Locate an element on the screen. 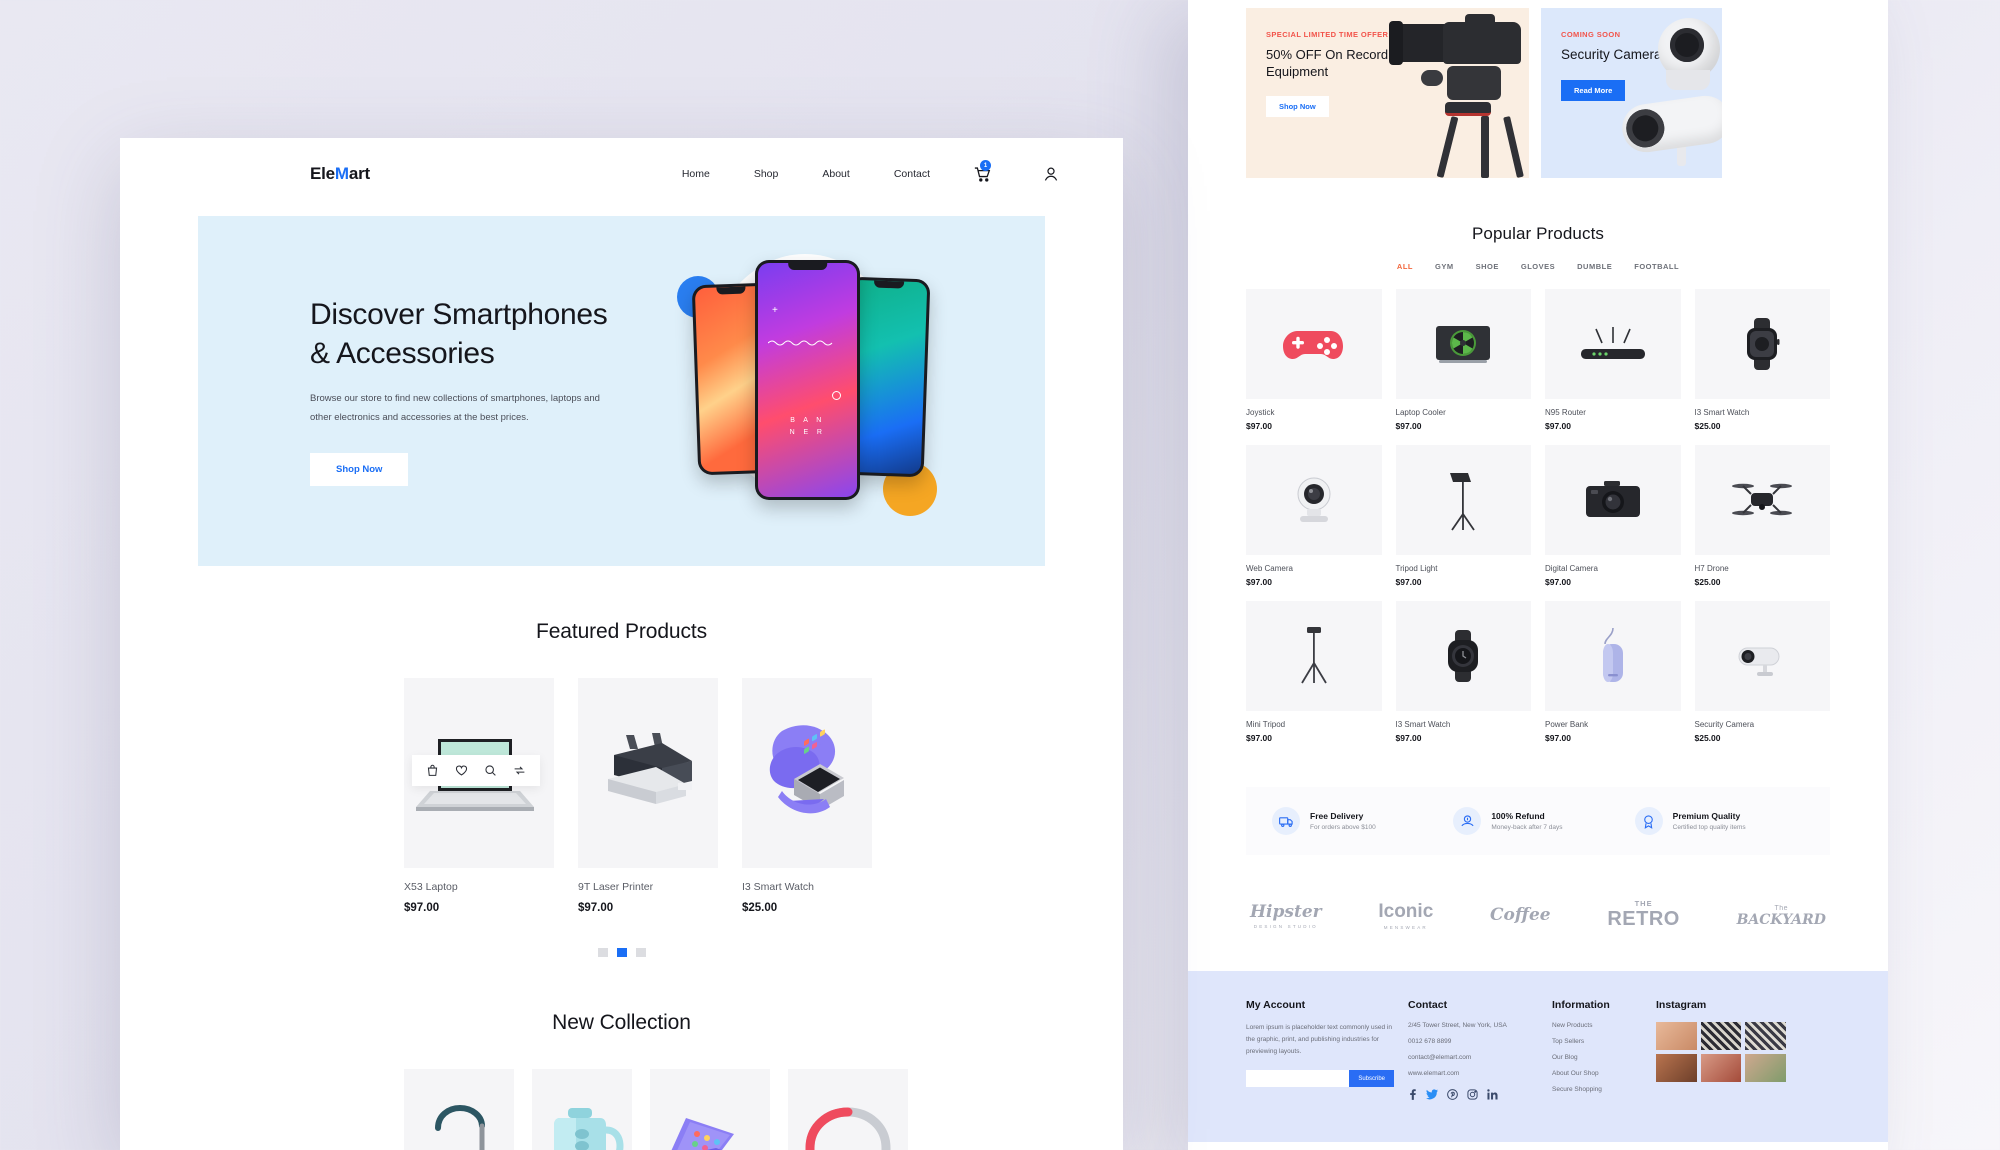 Image resolution: width=2000 pixels, height=1150 pixels. filter-tab-gym: GYM is located at coordinates (1444, 266).